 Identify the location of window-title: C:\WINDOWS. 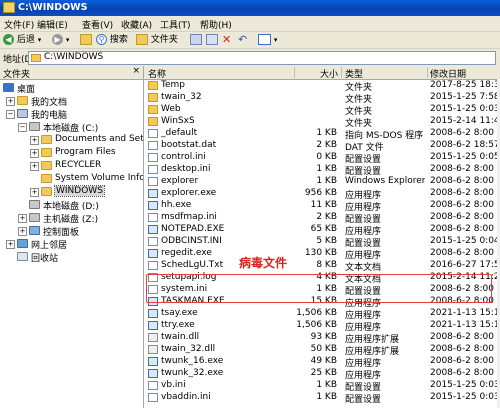
(53, 7).